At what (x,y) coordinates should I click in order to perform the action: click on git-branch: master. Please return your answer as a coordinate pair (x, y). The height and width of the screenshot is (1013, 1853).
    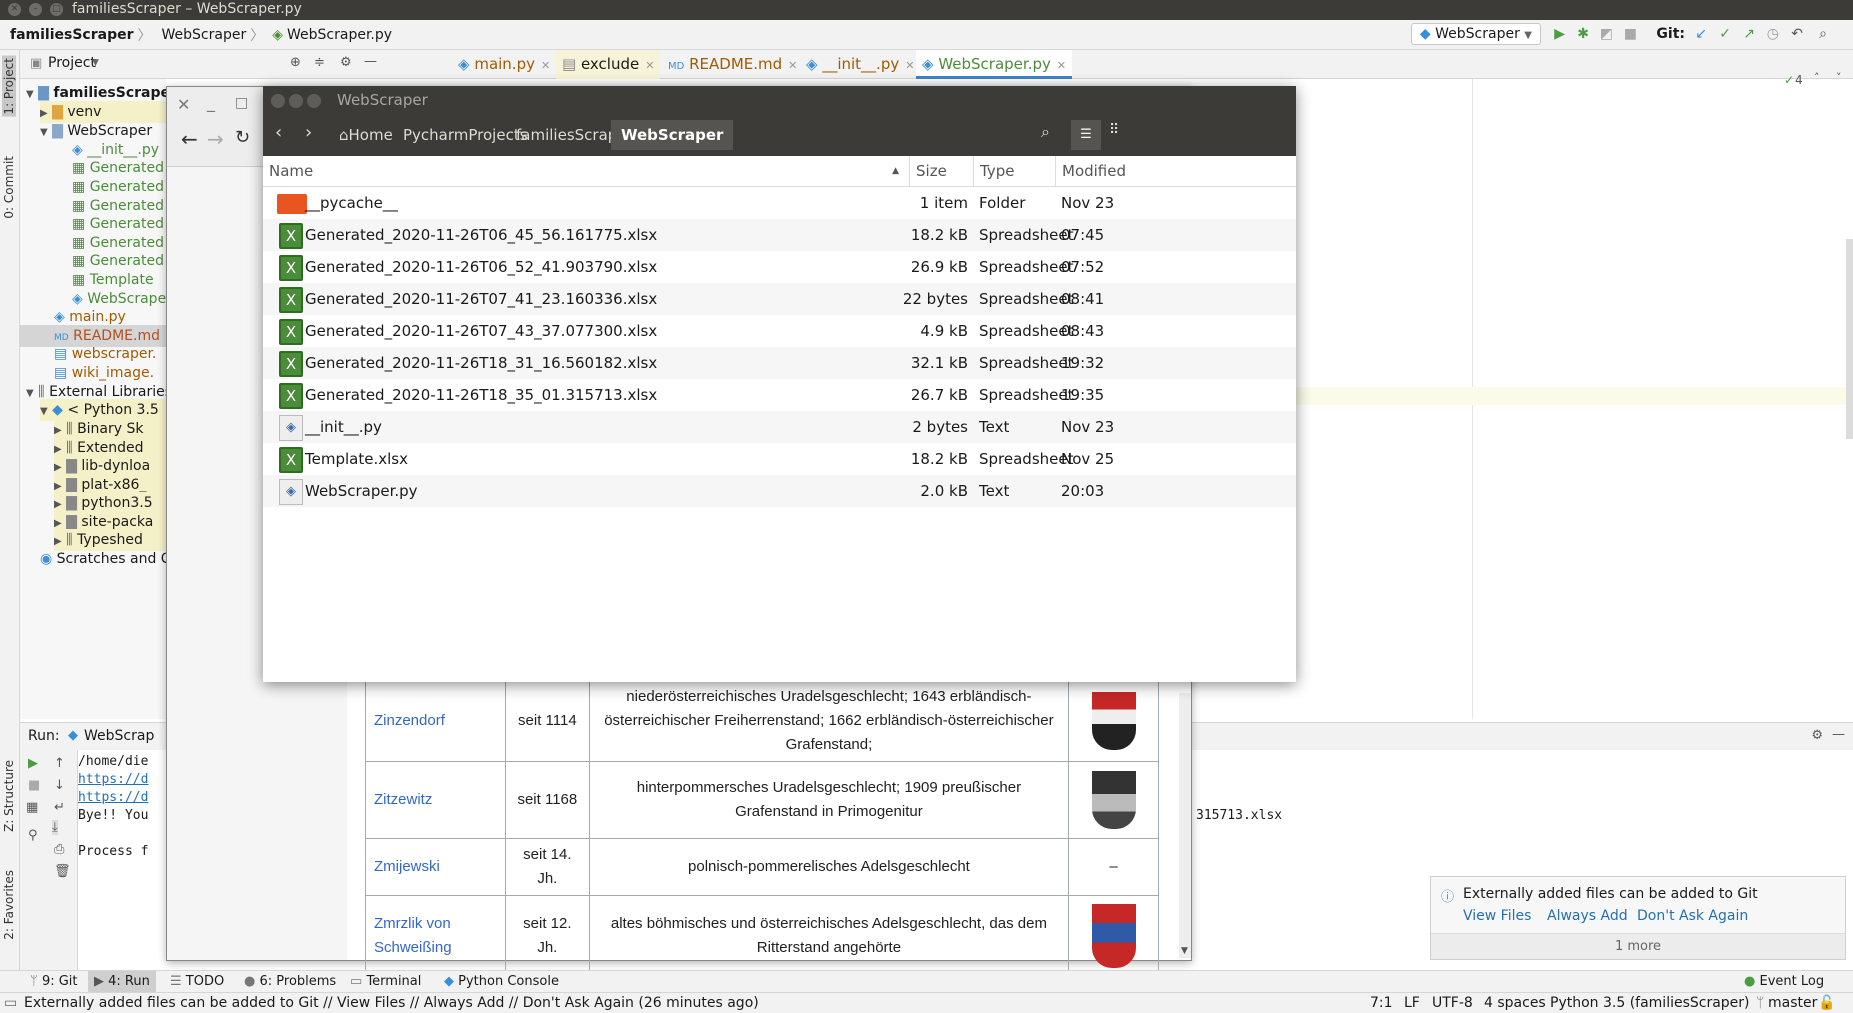
    Looking at the image, I should click on (1792, 1003).